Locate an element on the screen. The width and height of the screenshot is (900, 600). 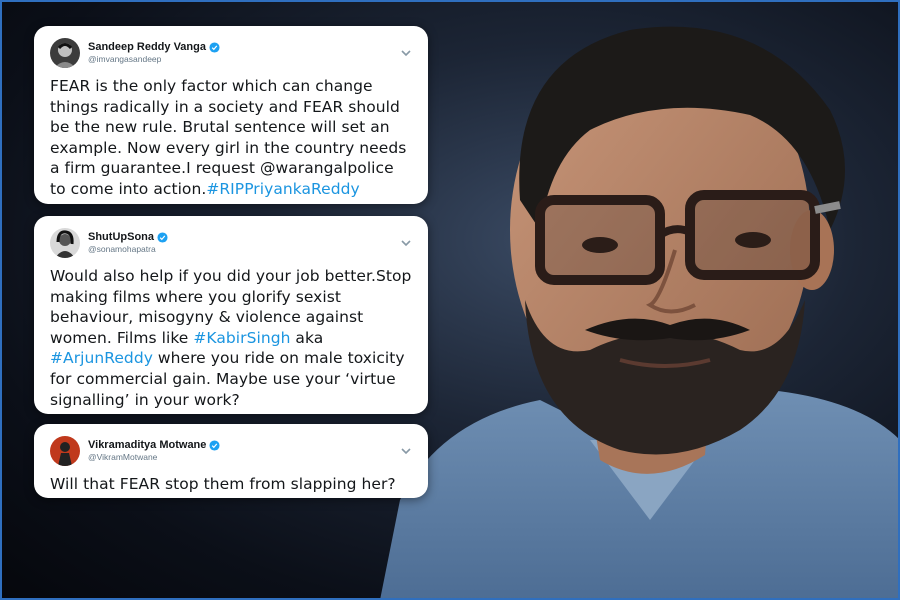
user-handle: @imvangasandeep is located at coordinates (154, 59).